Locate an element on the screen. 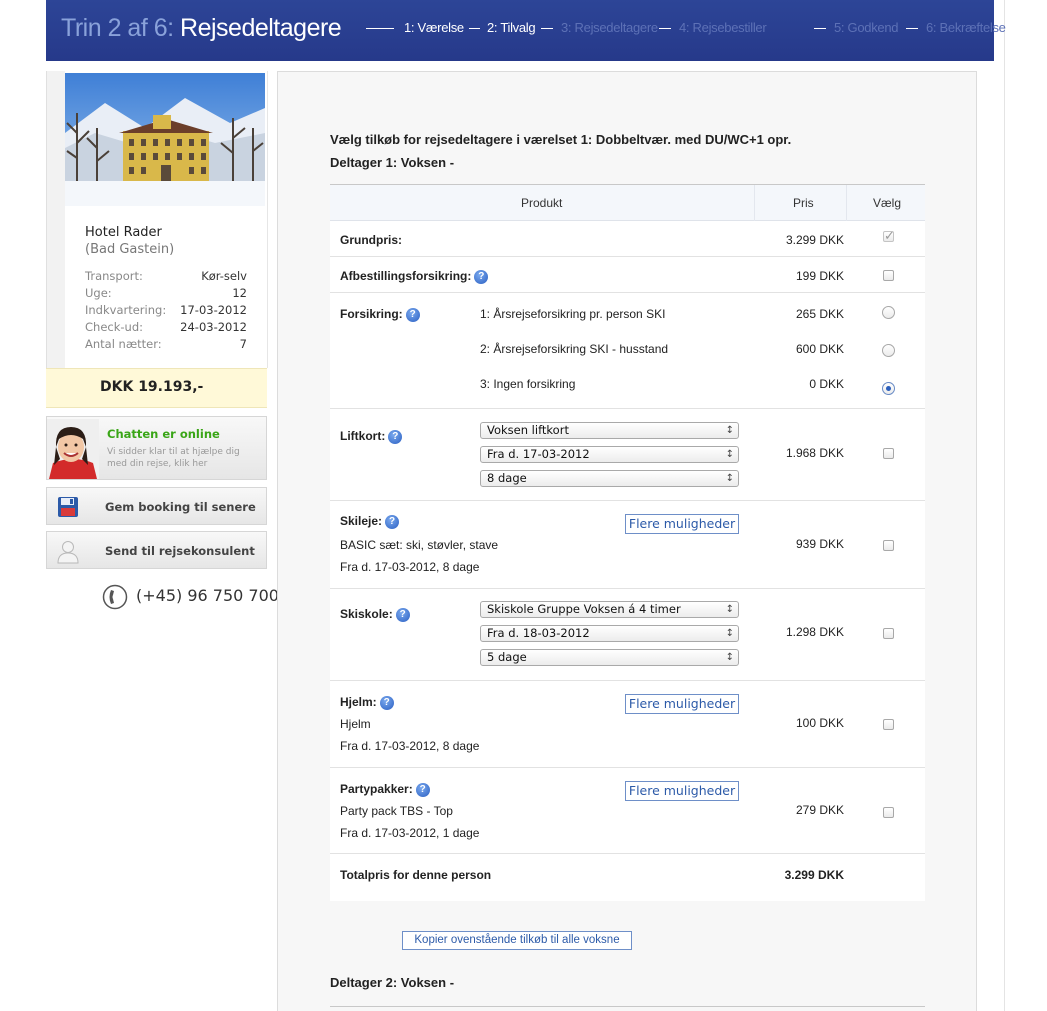  cancellation-insurance-checkbox is located at coordinates (888, 275).